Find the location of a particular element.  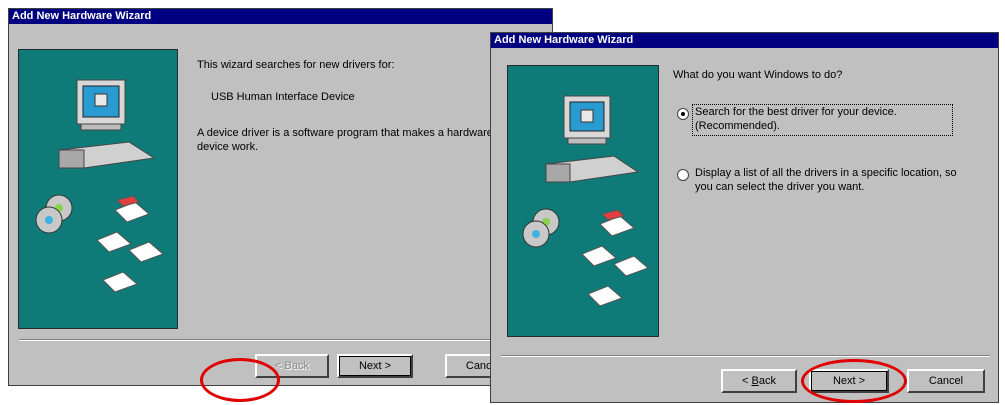

question-text: What do you want Windows to do? is located at coordinates (758, 75).